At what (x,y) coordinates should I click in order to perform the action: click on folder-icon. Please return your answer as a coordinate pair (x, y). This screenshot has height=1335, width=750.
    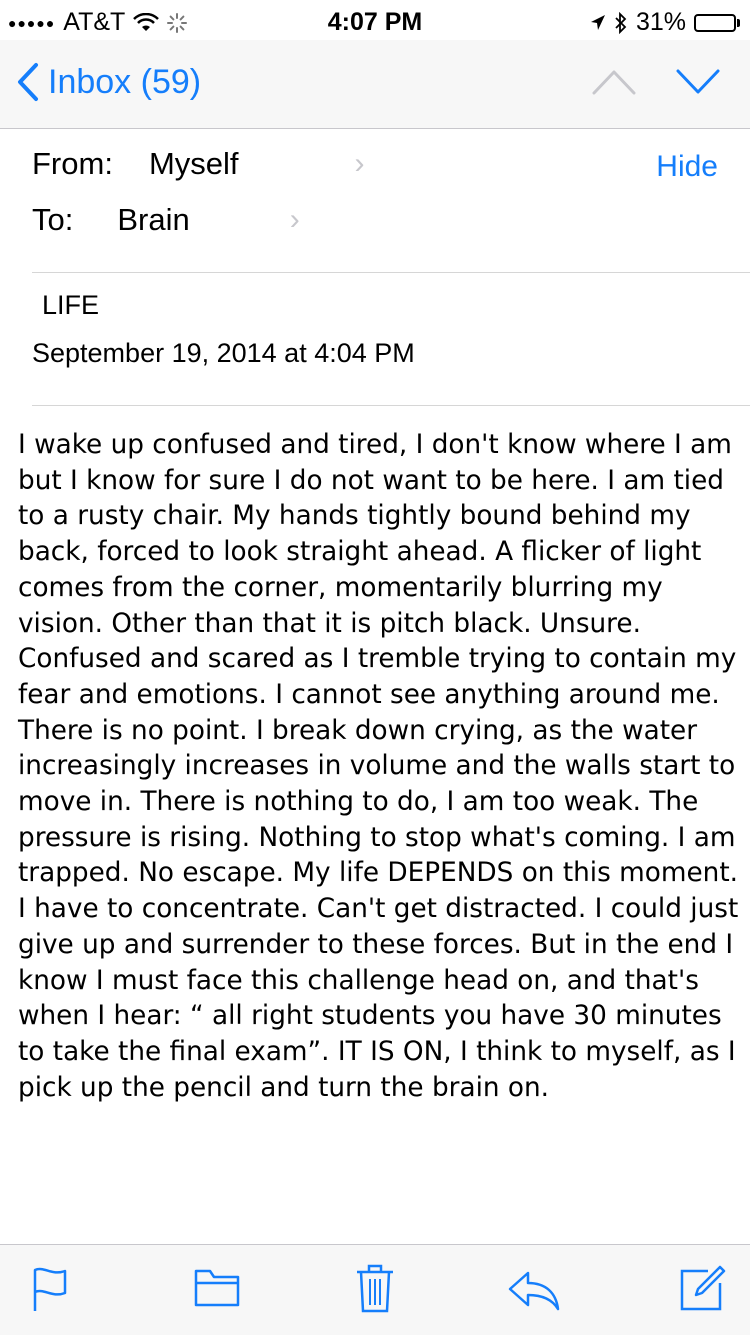
    Looking at the image, I should click on (217, 1287).